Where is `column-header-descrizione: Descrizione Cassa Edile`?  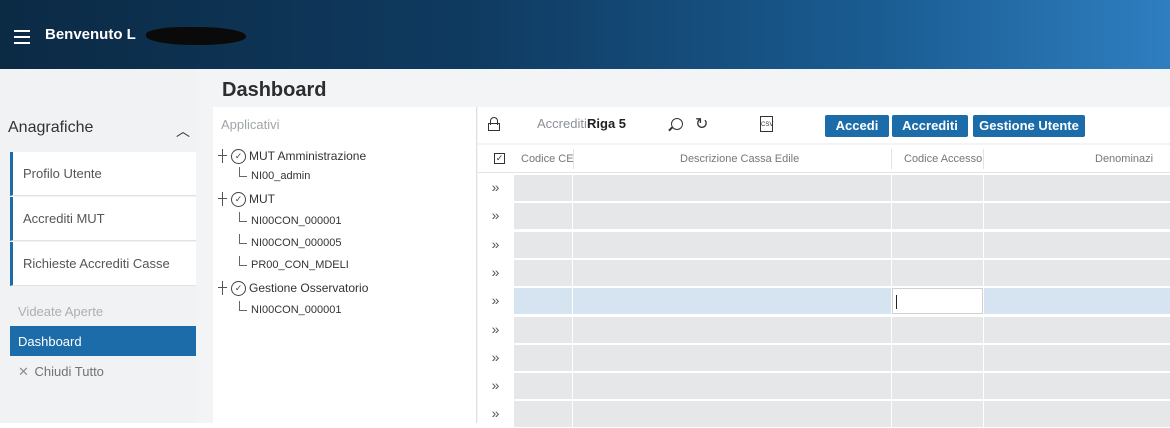
column-header-descrizione: Descrizione Cassa Edile is located at coordinates (739, 159).